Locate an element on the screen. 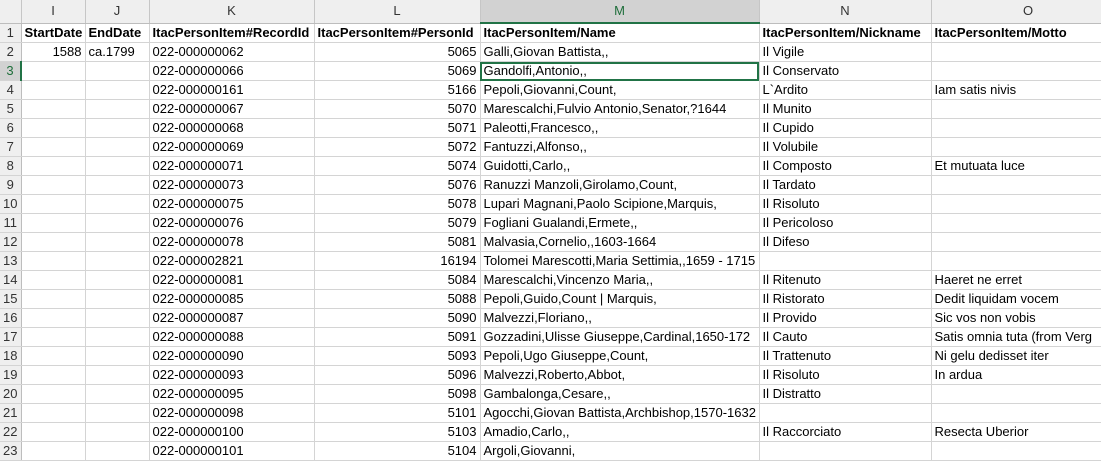 Image resolution: width=1101 pixels, height=461 pixels. row-header: 22 is located at coordinates (11, 432).